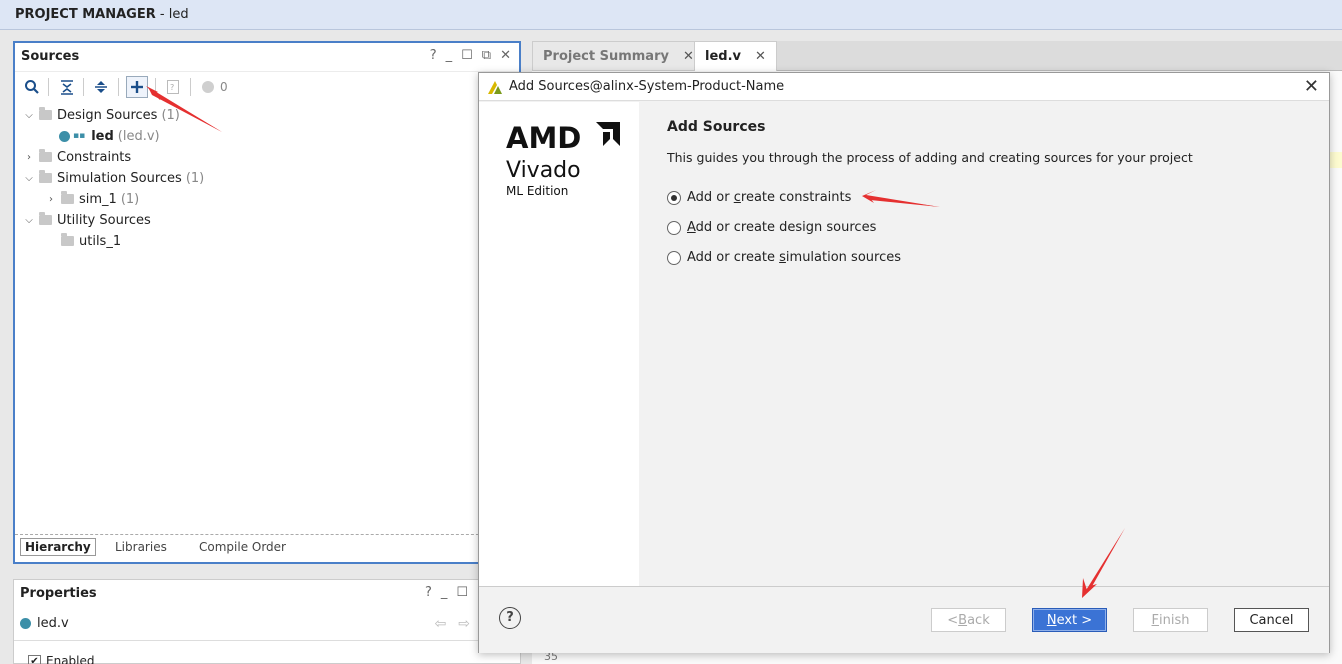 The height and width of the screenshot is (664, 1342). What do you see at coordinates (543, 170) in the screenshot?
I see `product-name: Vivado` at bounding box center [543, 170].